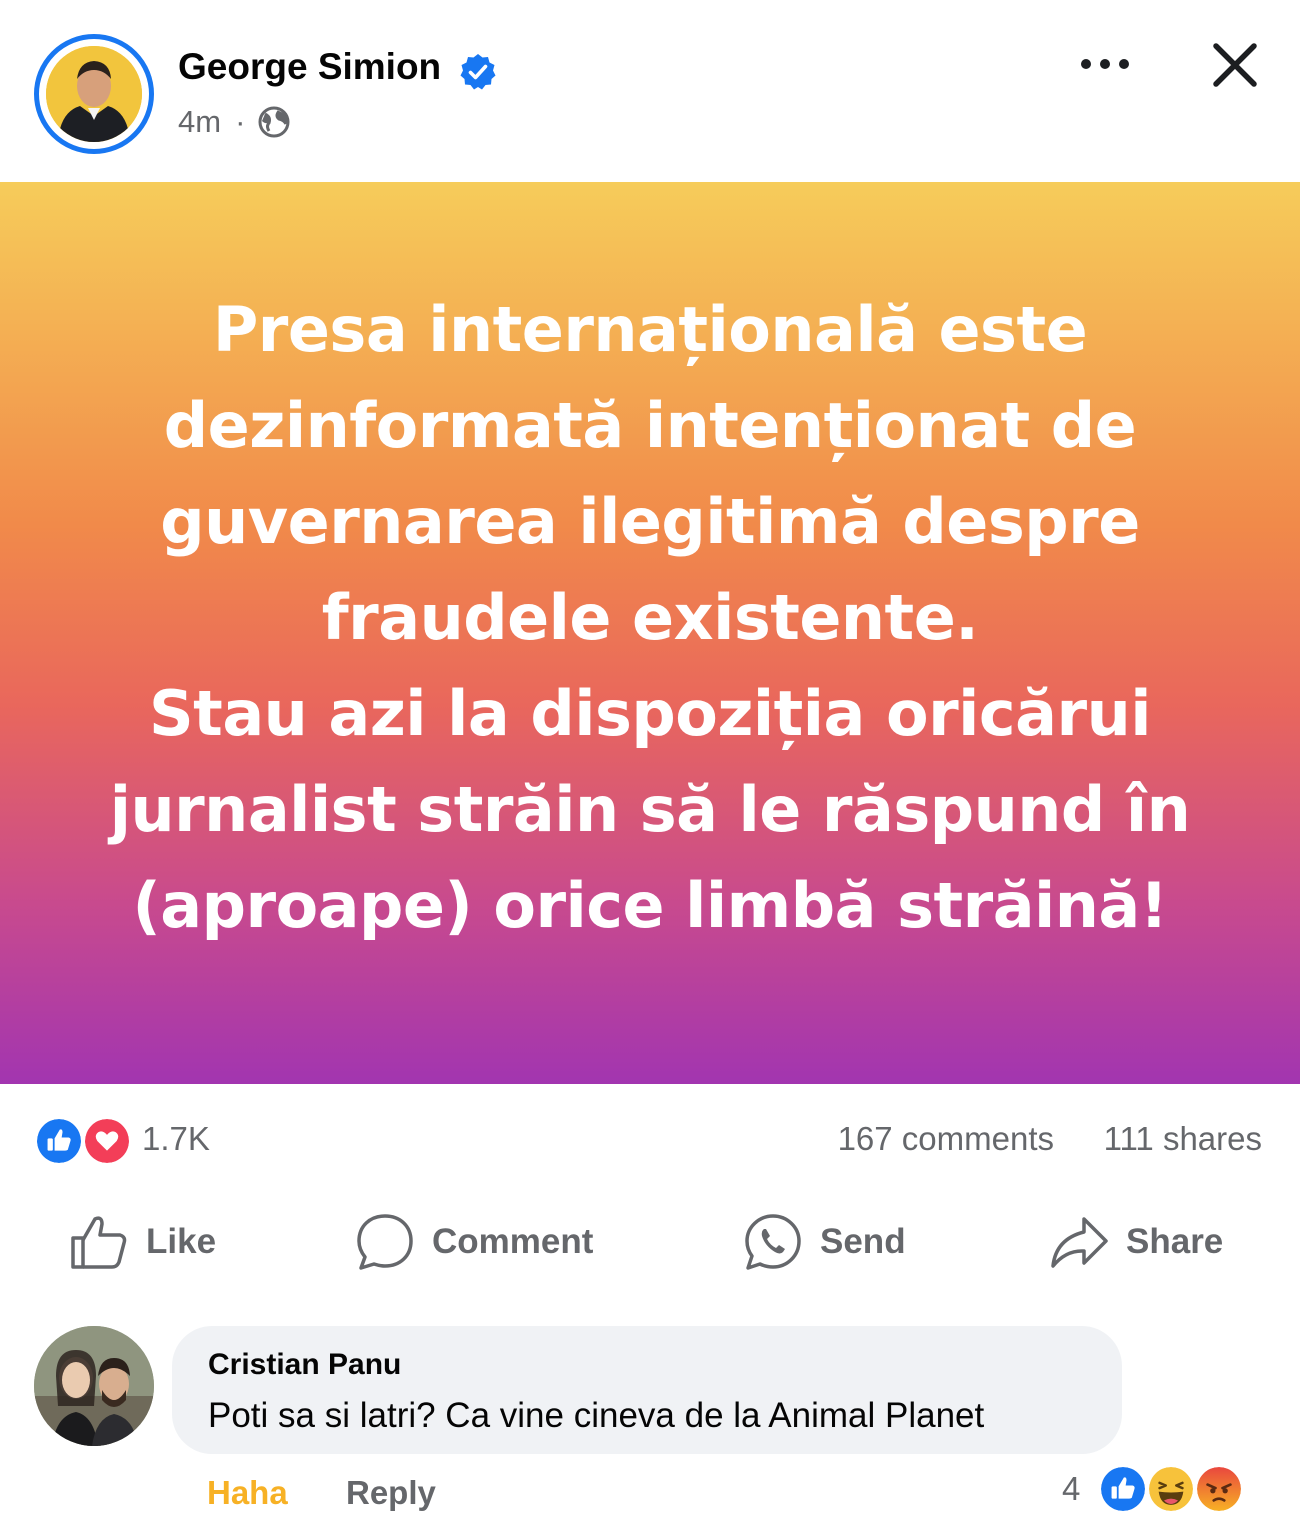 The height and width of the screenshot is (1536, 1300). Describe the element at coordinates (650, 1243) in the screenshot. I see `post-action-bar: Like Comment Send Share` at that location.